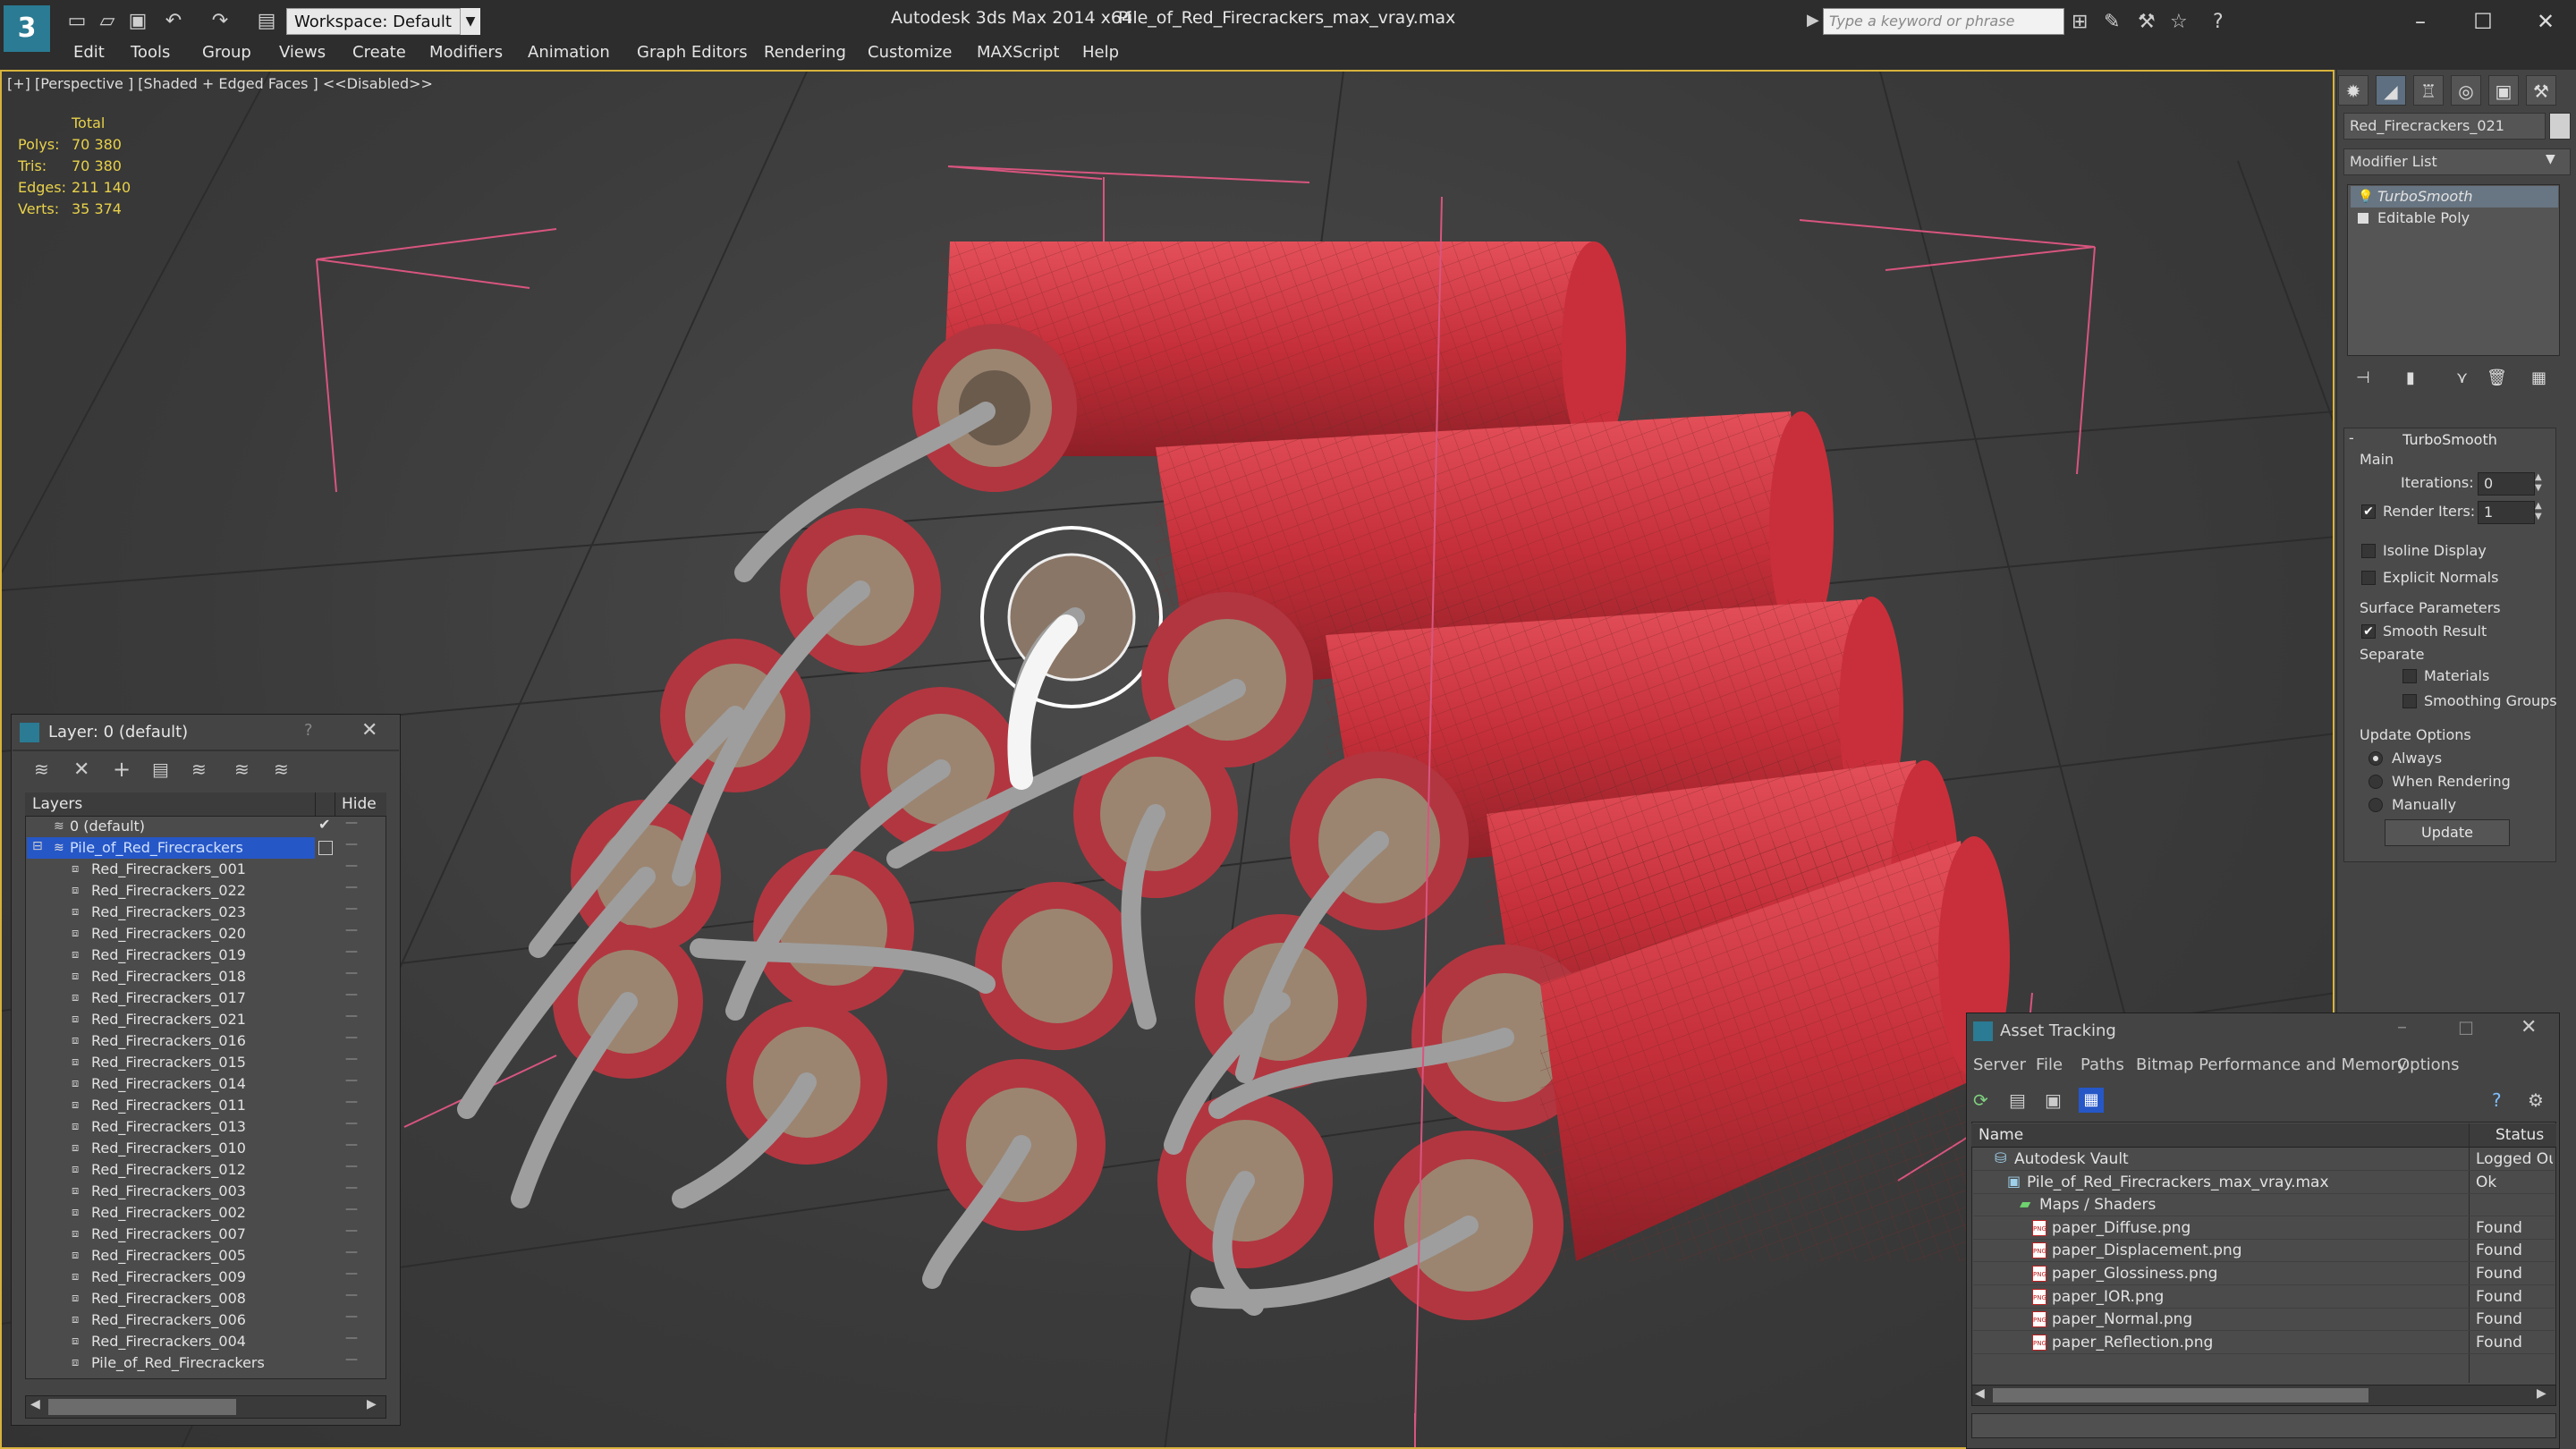 This screenshot has height=1449, width=2576. What do you see at coordinates (142, 1407) in the screenshot?
I see `scrollbar-thumb` at bounding box center [142, 1407].